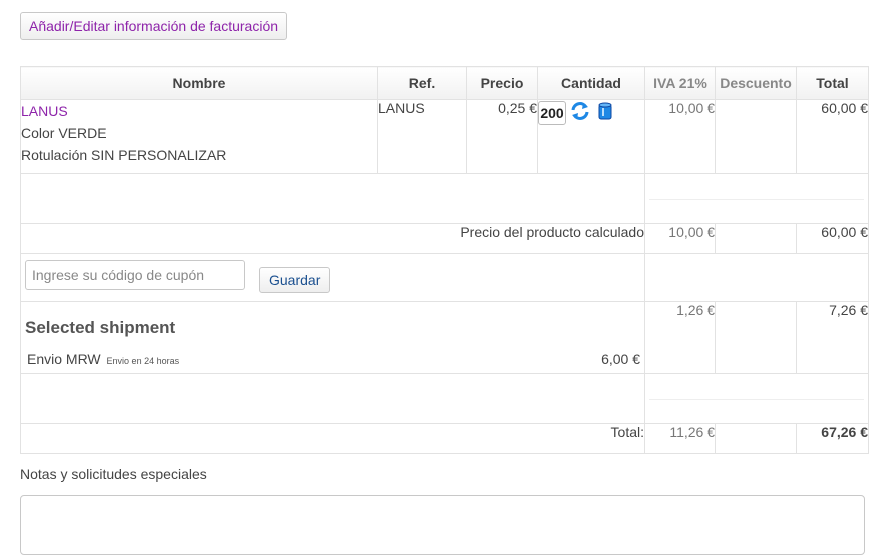 The width and height of the screenshot is (879, 555). Describe the element at coordinates (422, 83) in the screenshot. I see `header-ref: Ref.` at that location.